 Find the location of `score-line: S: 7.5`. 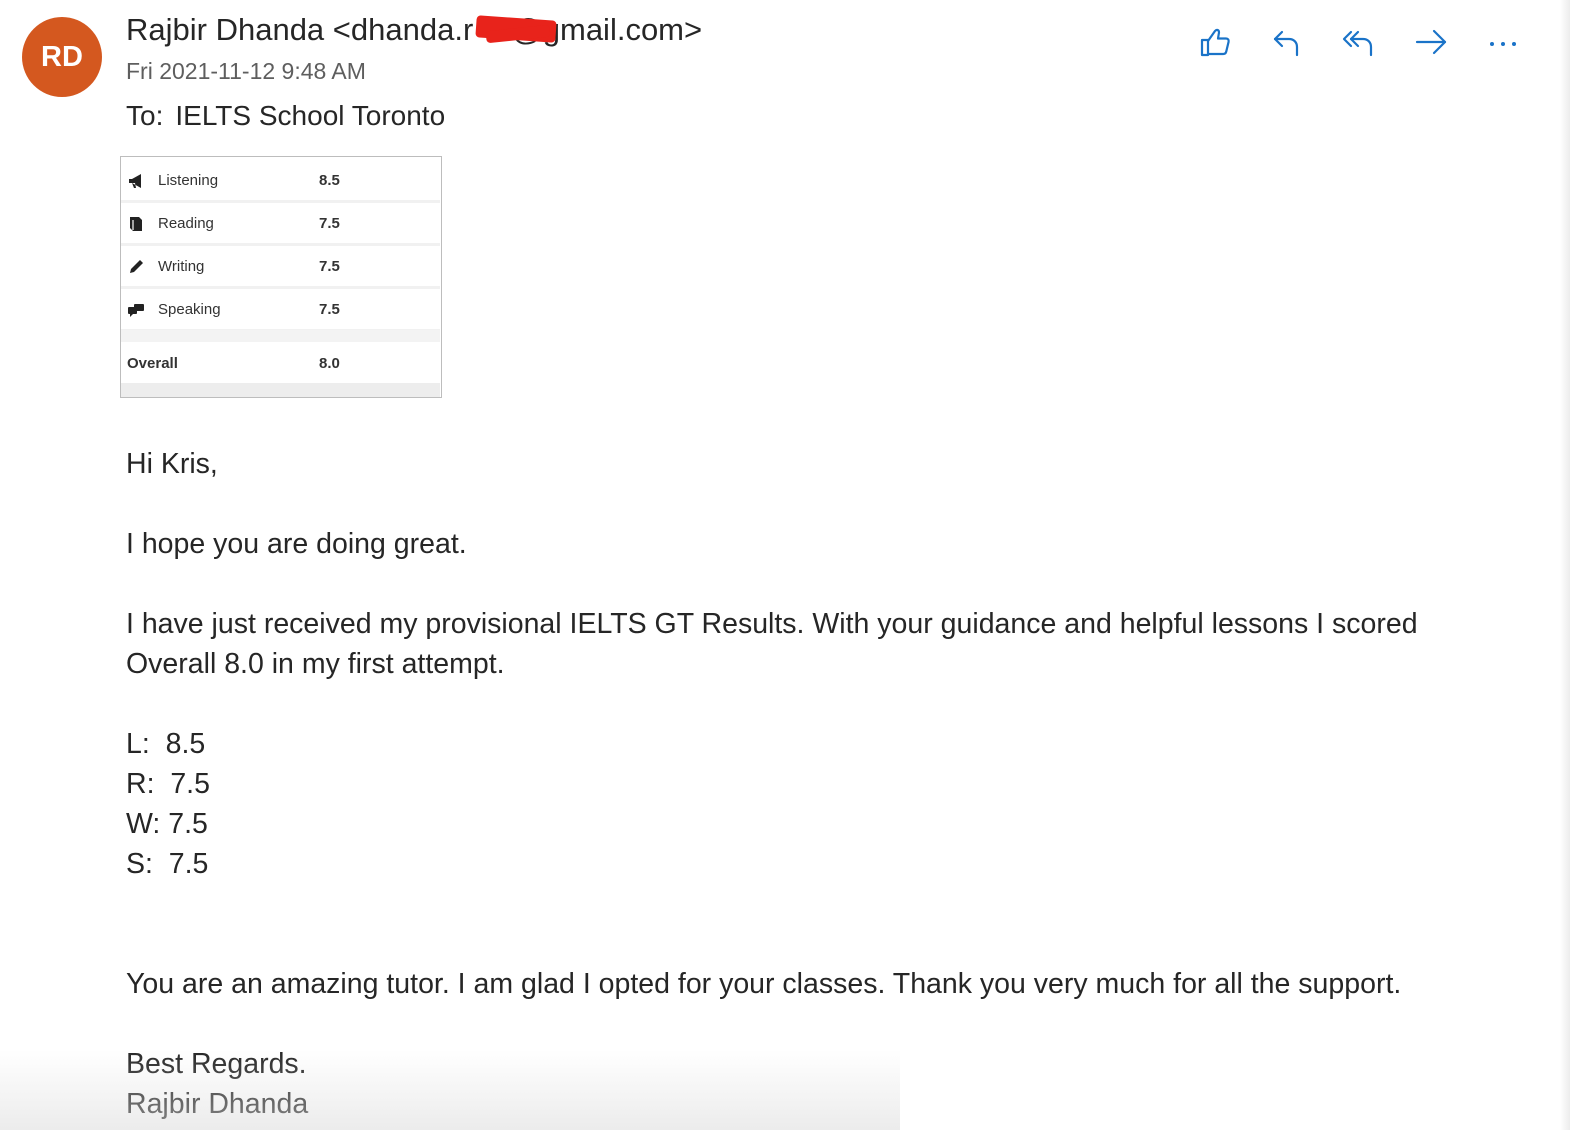

score-line: S: 7.5 is located at coordinates (167, 864).